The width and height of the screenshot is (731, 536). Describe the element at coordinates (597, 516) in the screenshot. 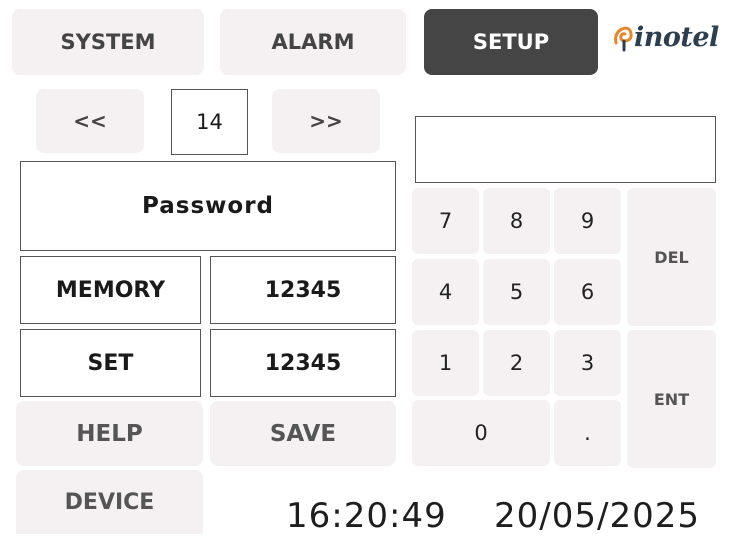

I see `clock-date: 20/05/2025` at that location.